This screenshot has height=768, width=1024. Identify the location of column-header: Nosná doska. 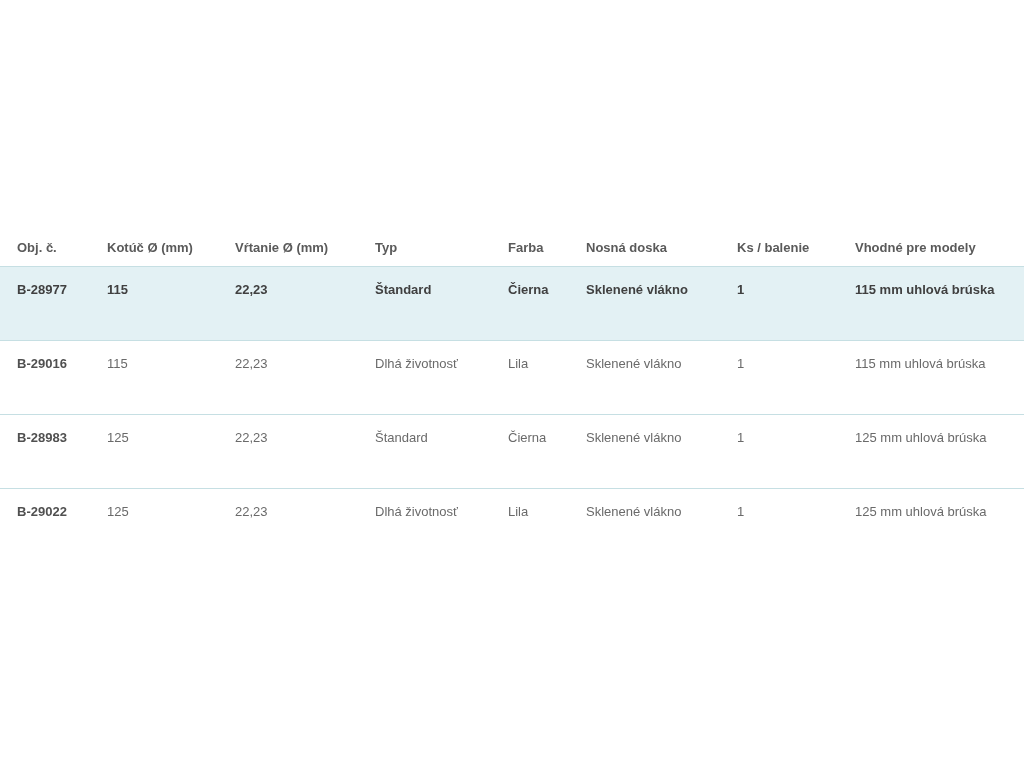
(627, 247).